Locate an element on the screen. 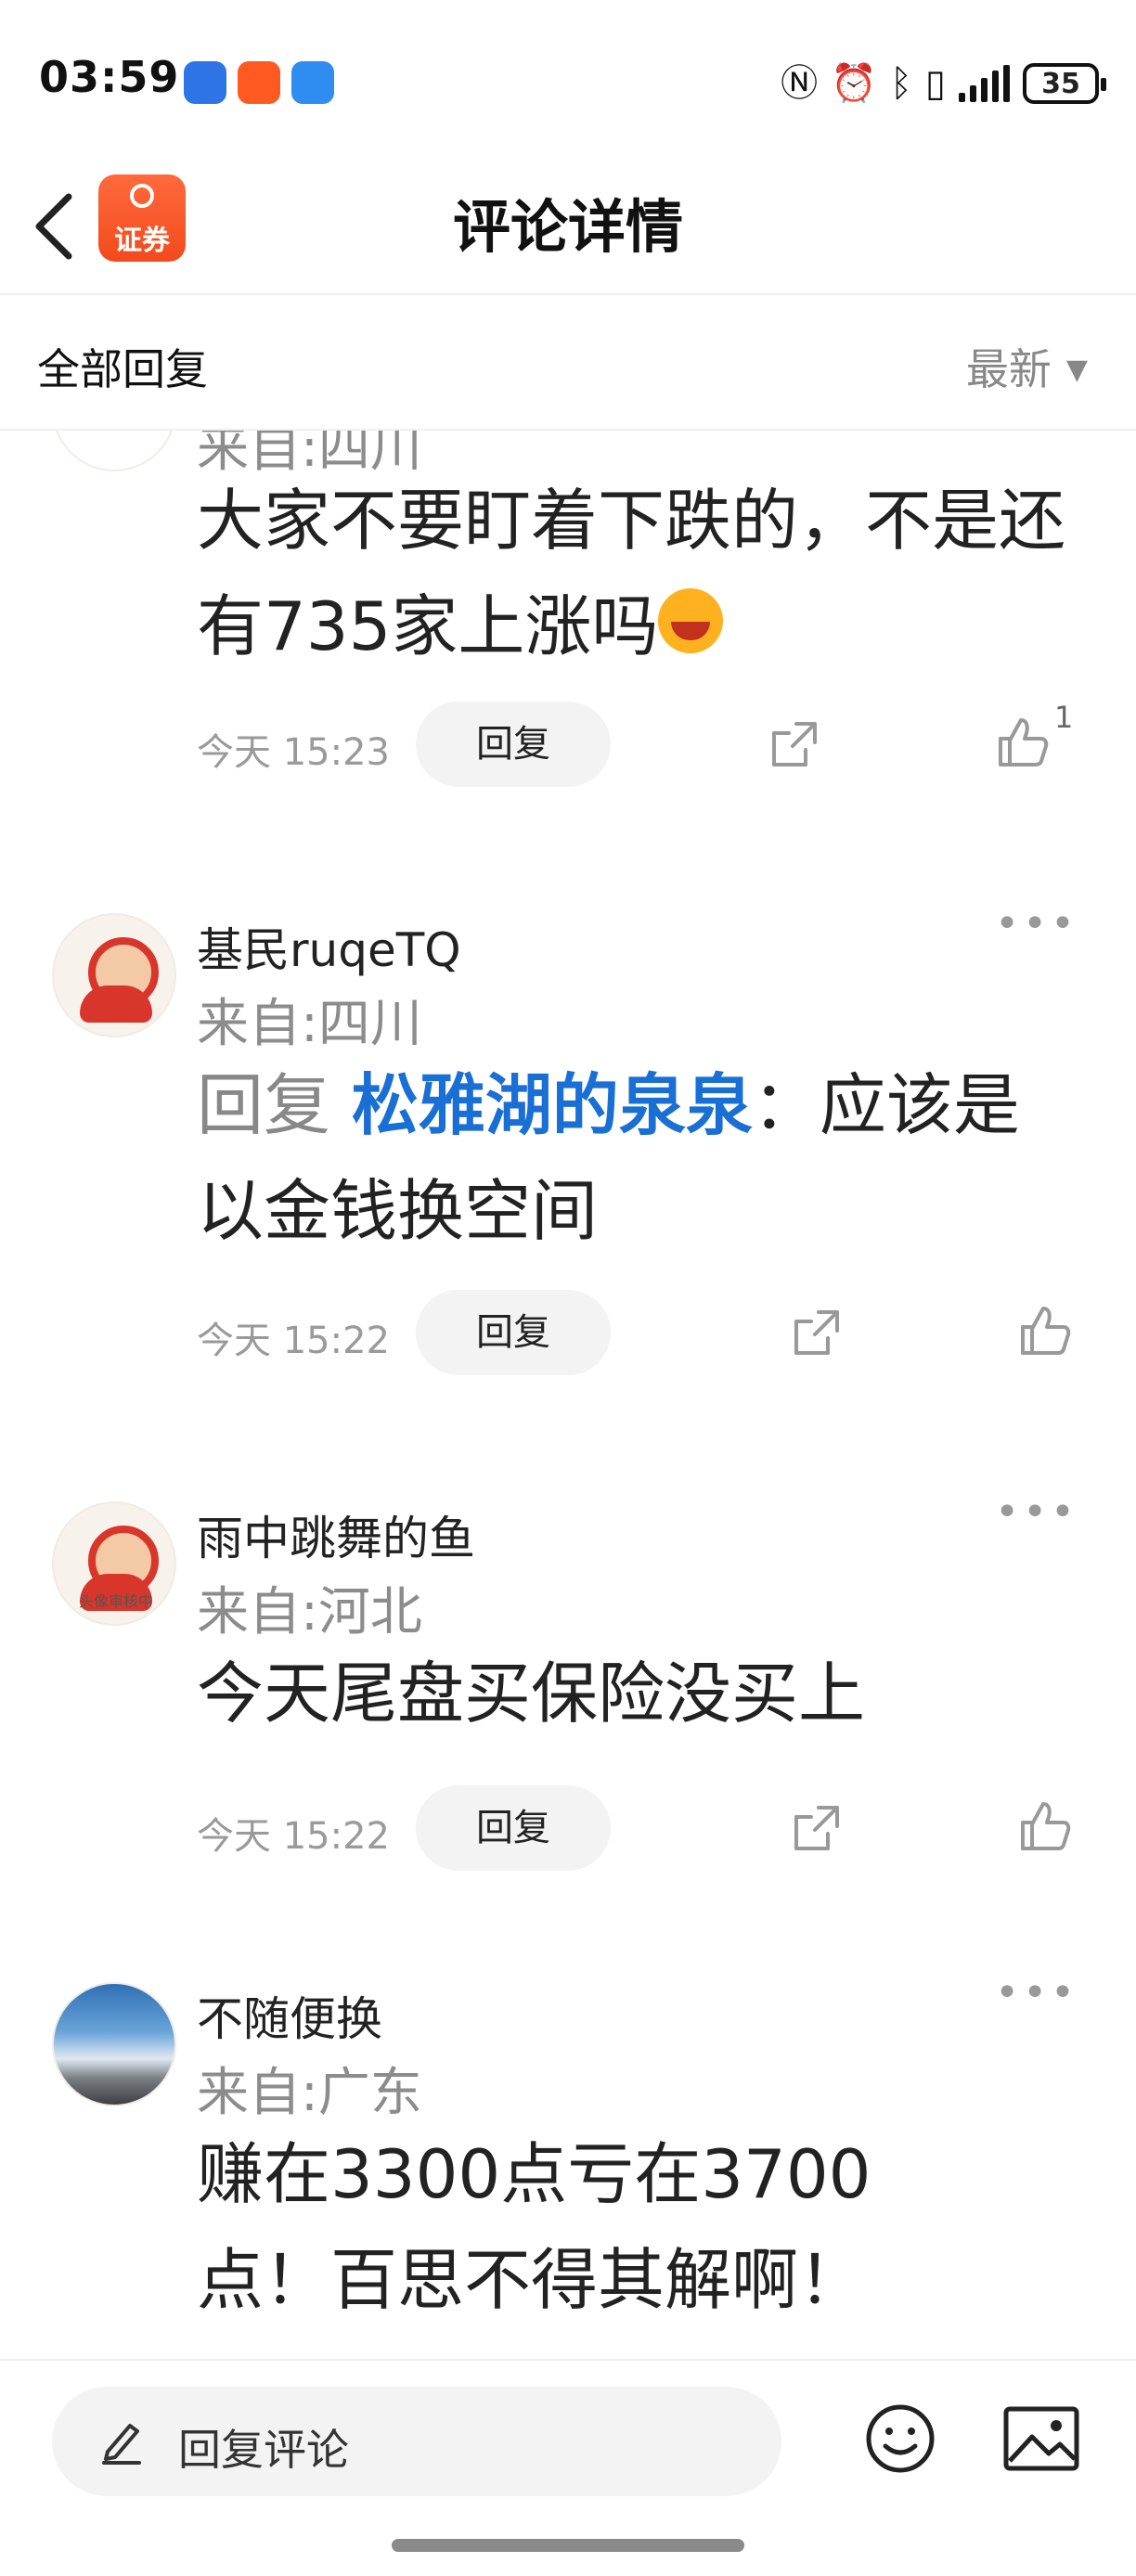 The image size is (1136, 2576). battery-icon: 35 is located at coordinates (1064, 84).